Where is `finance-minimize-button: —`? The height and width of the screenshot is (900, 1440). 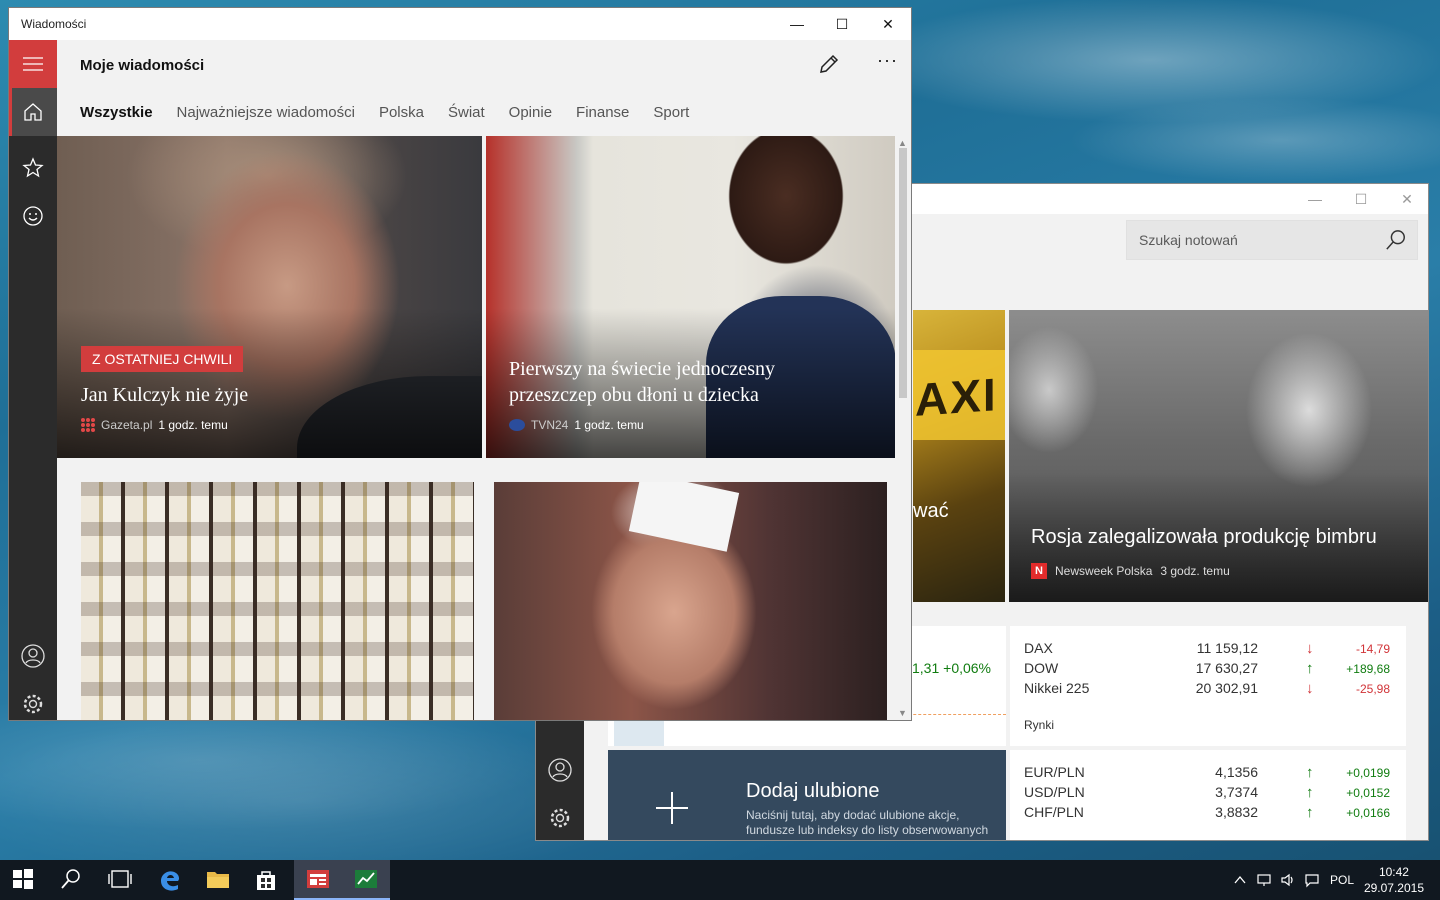
finance-minimize-button: — is located at coordinates (1315, 199).